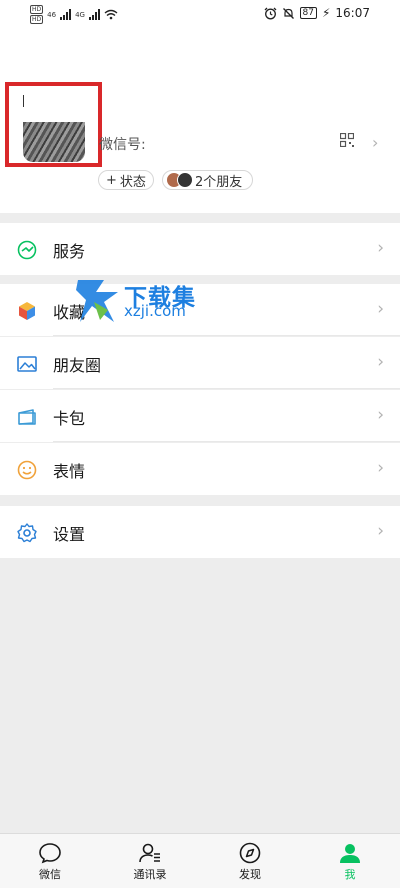 This screenshot has width=400, height=888. Describe the element at coordinates (149, 853) in the screenshot. I see `contacts-icon` at that location.